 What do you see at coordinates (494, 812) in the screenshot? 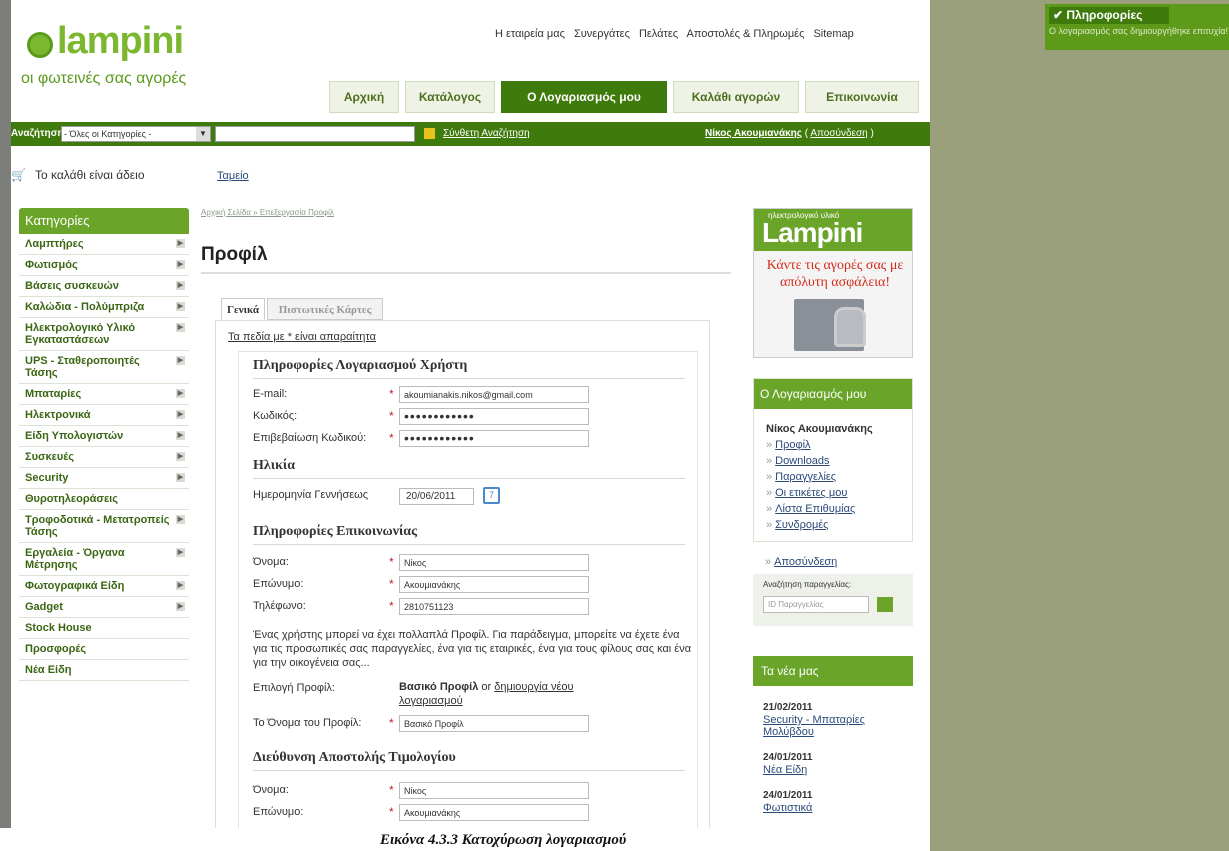
I see `billing-last-name-field: Ακουμιανάκης` at bounding box center [494, 812].